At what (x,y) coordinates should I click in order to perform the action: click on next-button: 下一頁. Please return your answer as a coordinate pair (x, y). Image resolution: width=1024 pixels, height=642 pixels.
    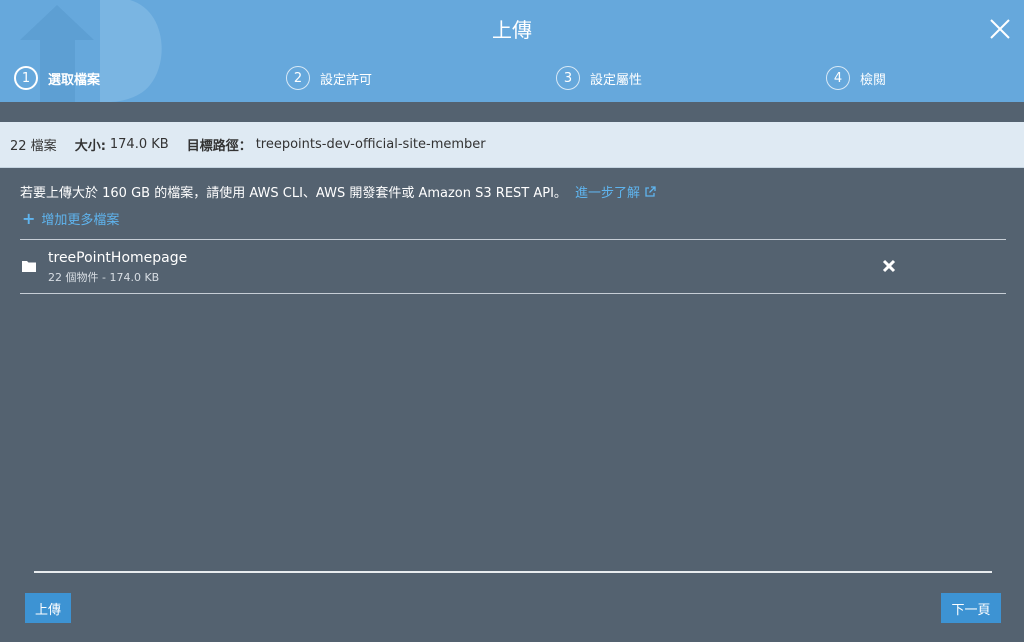
    Looking at the image, I should click on (971, 608).